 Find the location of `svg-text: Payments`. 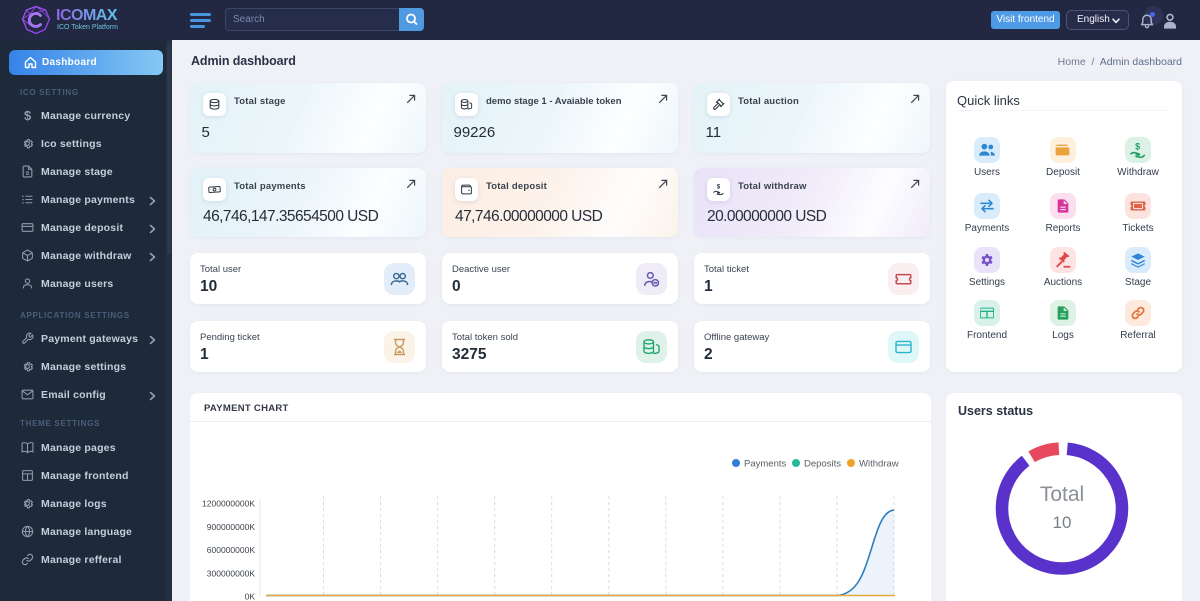

svg-text: Payments is located at coordinates (765, 464).